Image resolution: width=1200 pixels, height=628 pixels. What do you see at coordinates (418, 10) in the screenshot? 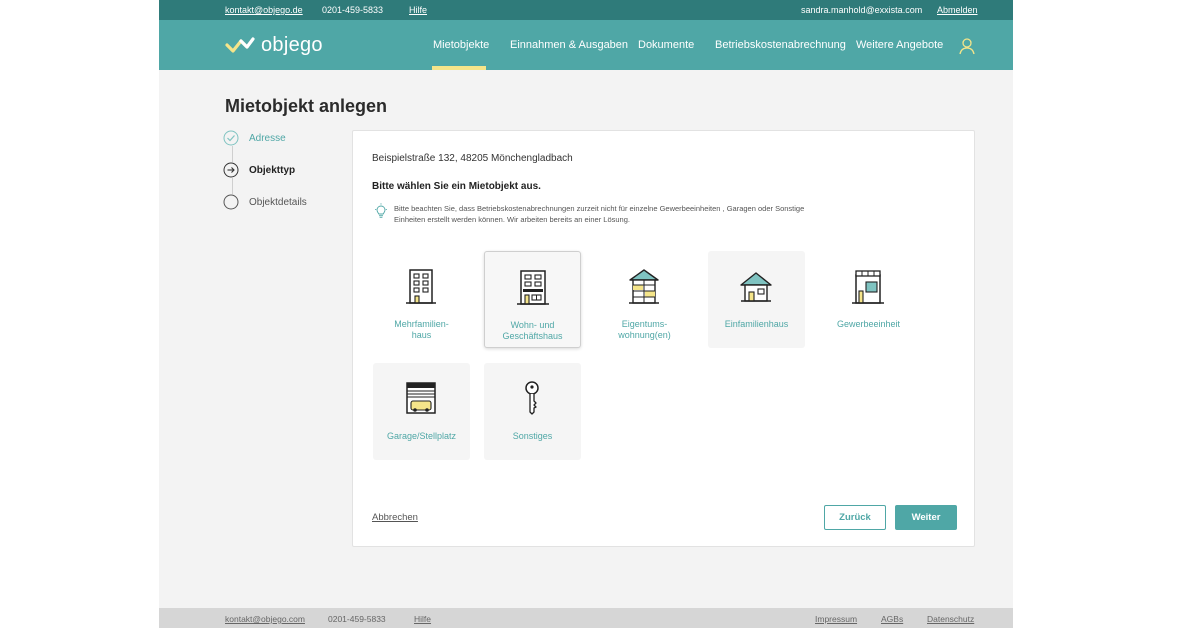
I see `help-link: Hilfe` at bounding box center [418, 10].